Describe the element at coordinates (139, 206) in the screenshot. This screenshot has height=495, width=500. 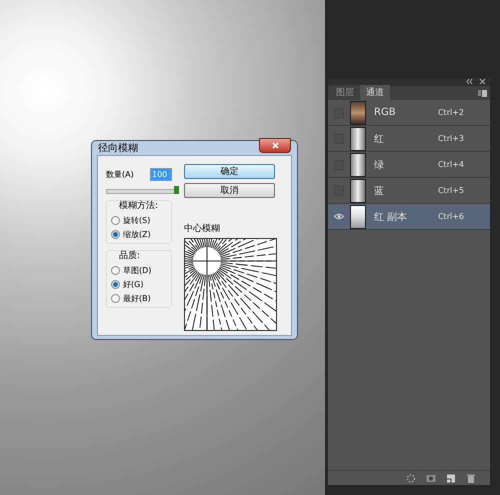
I see `group-label: 模糊方法:` at that location.